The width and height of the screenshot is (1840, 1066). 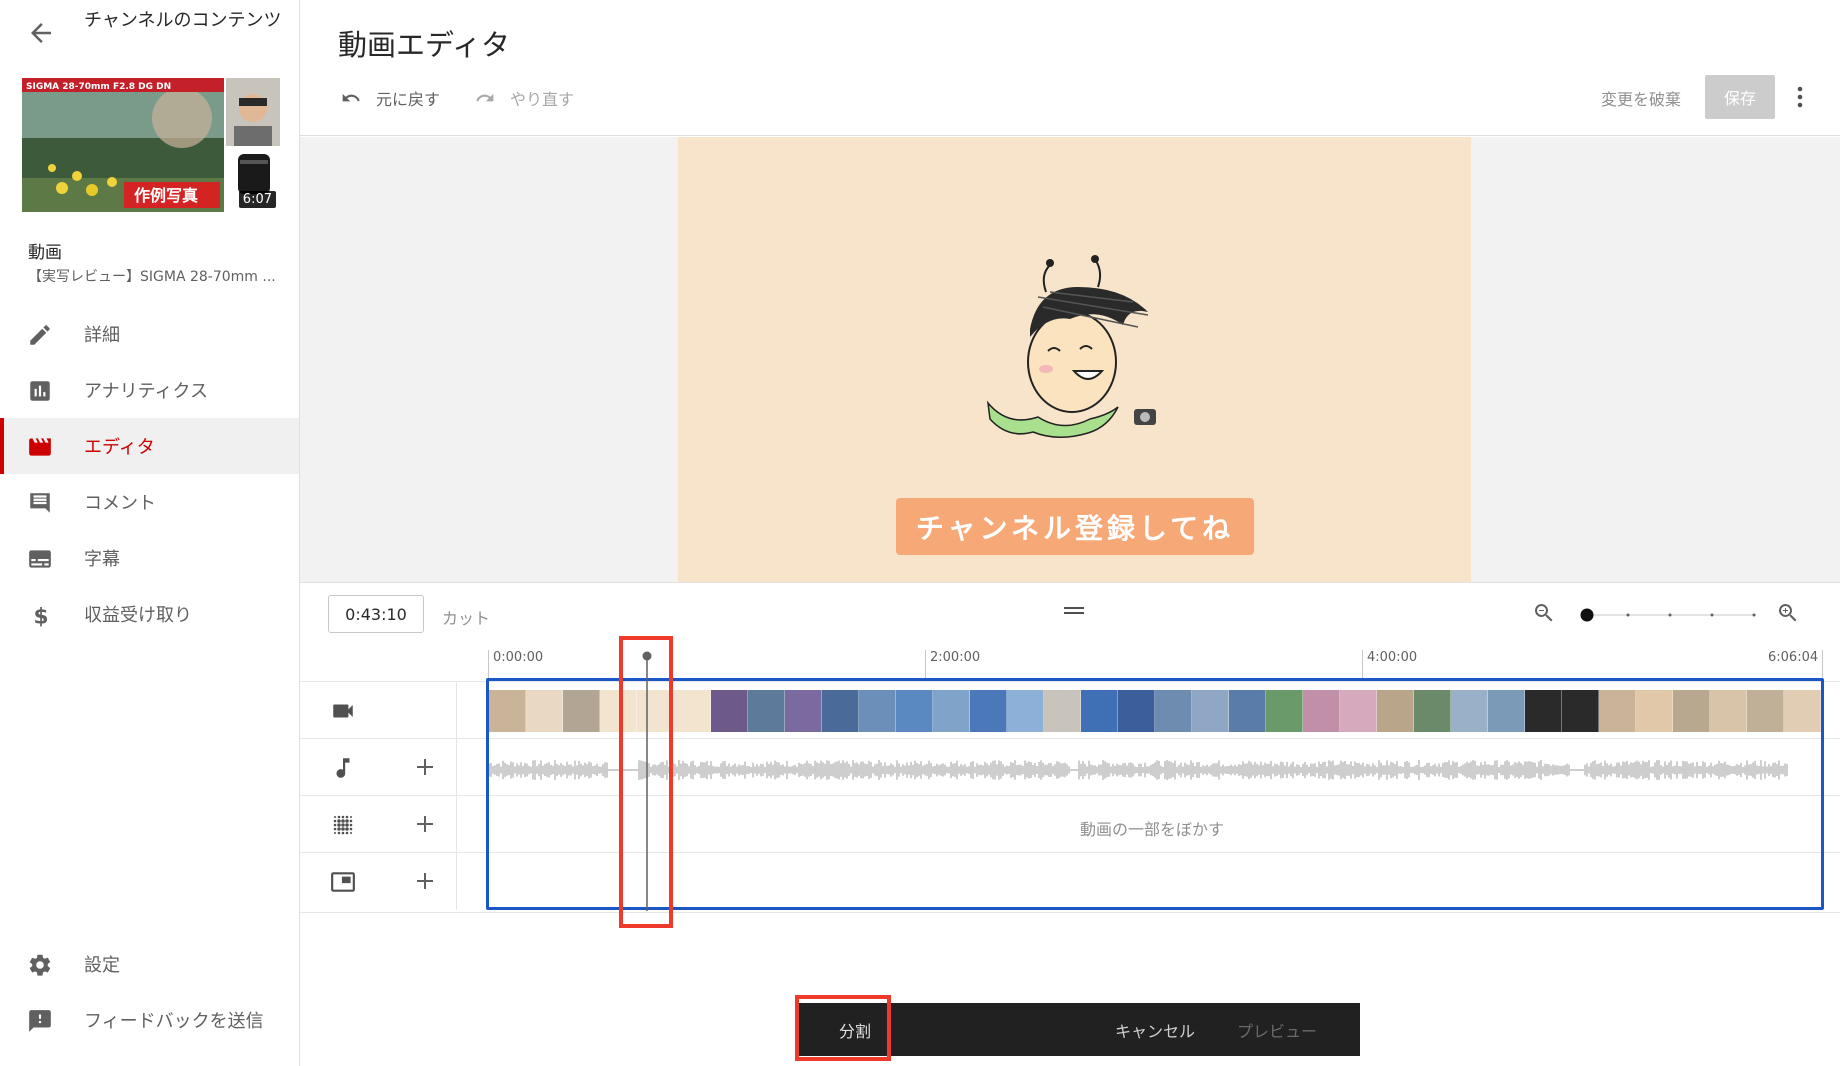 What do you see at coordinates (1077, 1029) in the screenshot?
I see `edit-action-bar: 分割 キャンセル プレビュー` at bounding box center [1077, 1029].